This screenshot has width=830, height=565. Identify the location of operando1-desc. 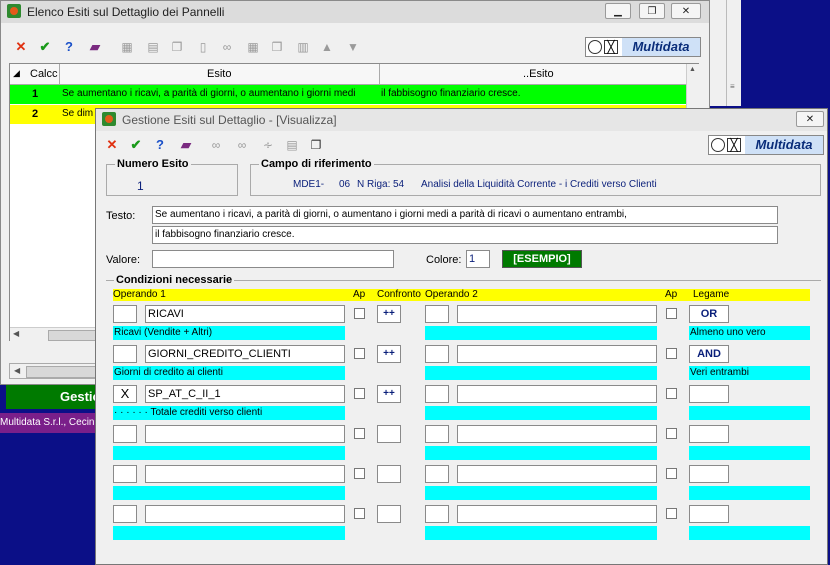
(229, 493).